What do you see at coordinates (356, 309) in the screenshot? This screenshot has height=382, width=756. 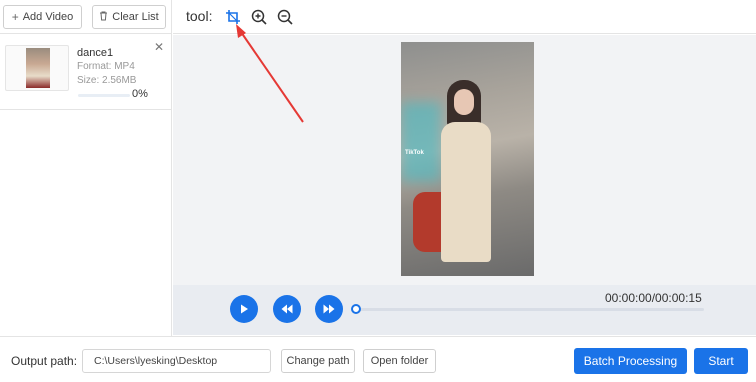 I see `timeline-handle` at bounding box center [356, 309].